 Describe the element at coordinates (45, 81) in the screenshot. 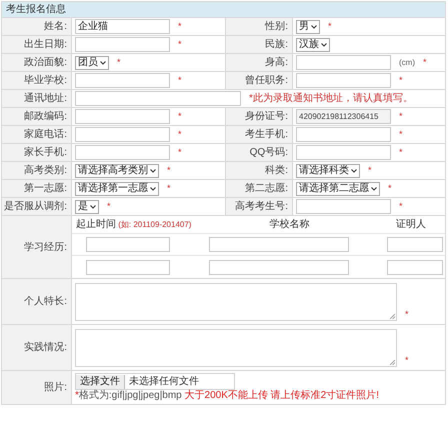

I see `field-label: 毕业学校:` at that location.